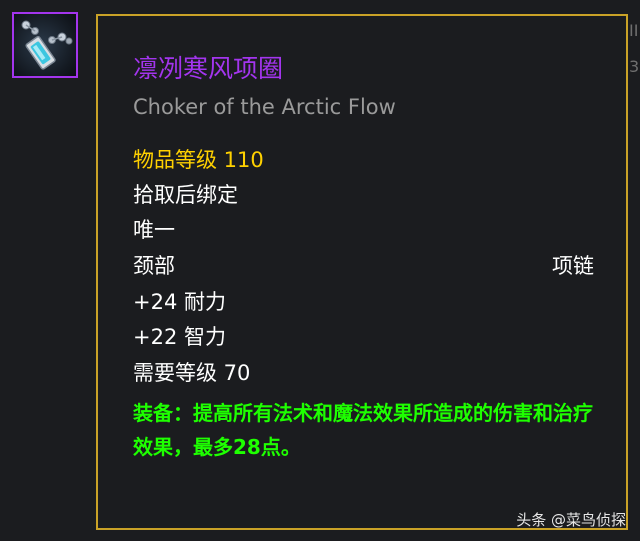  I want to click on unique-text: 唯一, so click(154, 230).